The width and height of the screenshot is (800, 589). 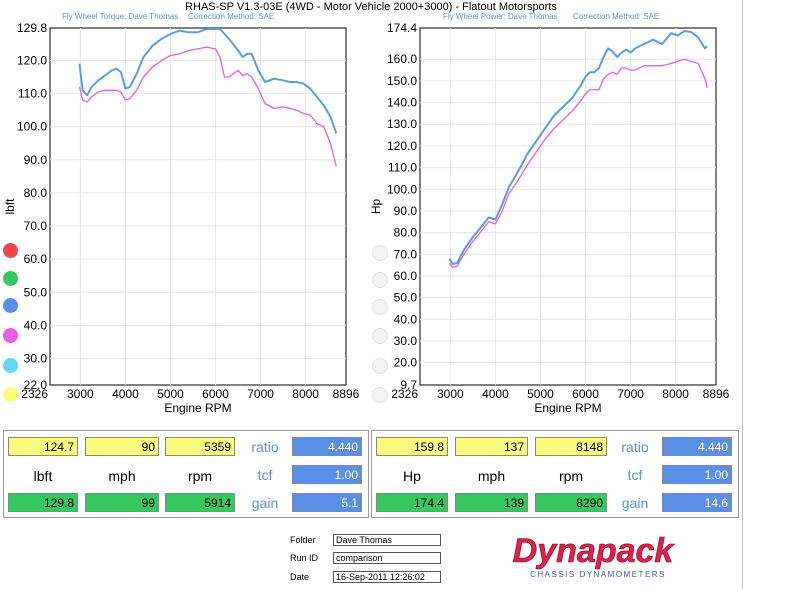 What do you see at coordinates (402, 59) in the screenshot?
I see `y-tick-label: 160.0` at bounding box center [402, 59].